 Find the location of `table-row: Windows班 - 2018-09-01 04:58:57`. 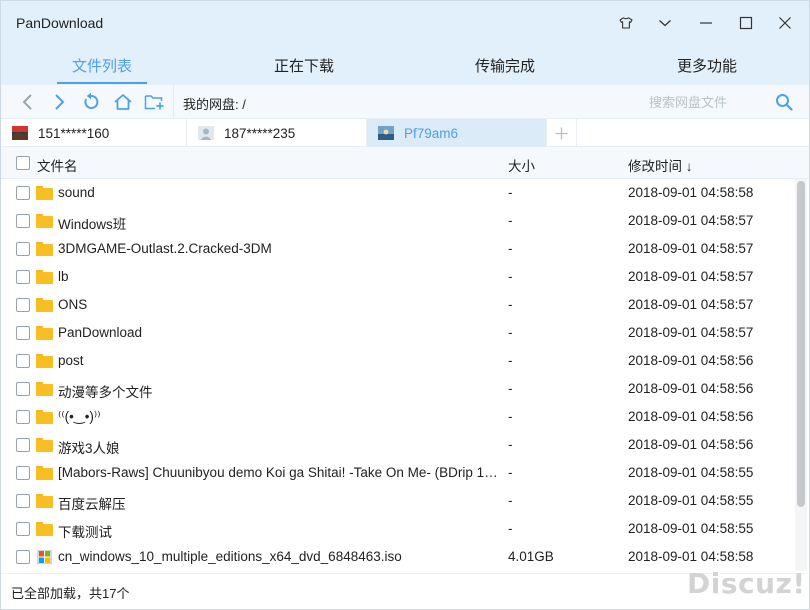

table-row: Windows班 - 2018-09-01 04:58:57 is located at coordinates (398, 221).